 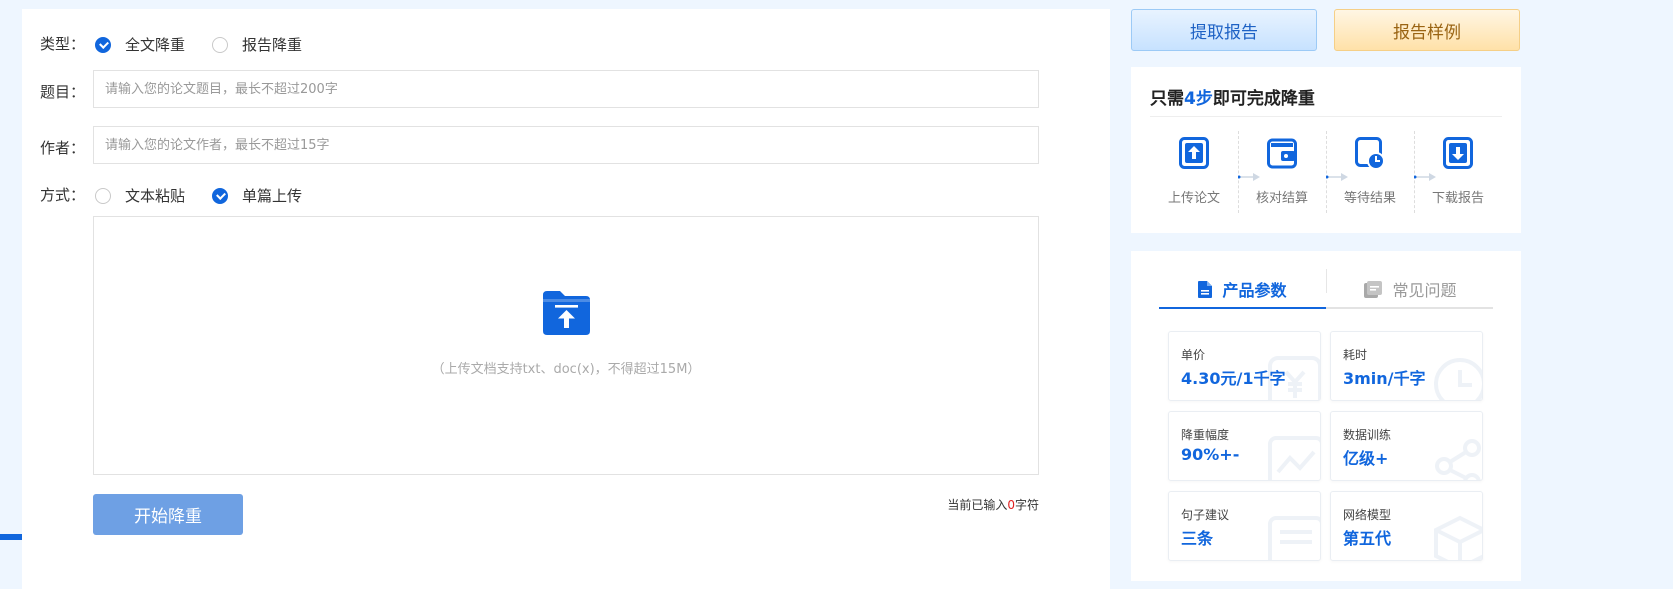 What do you see at coordinates (1424, 290) in the screenshot?
I see `tab-faq-label: 常见问题` at bounding box center [1424, 290].